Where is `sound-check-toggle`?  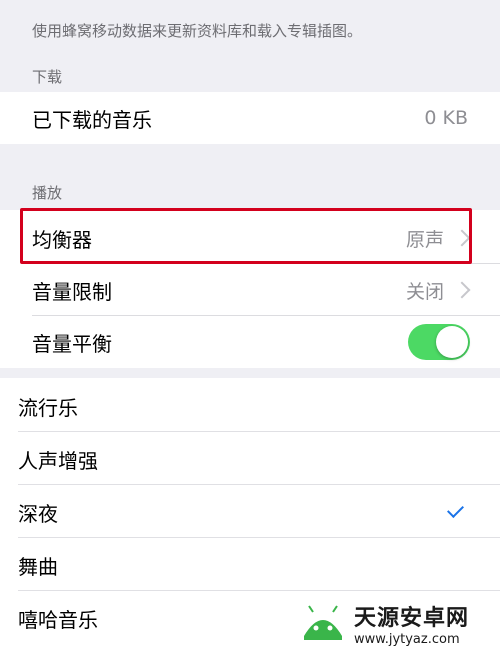
sound-check-toggle is located at coordinates (439, 342).